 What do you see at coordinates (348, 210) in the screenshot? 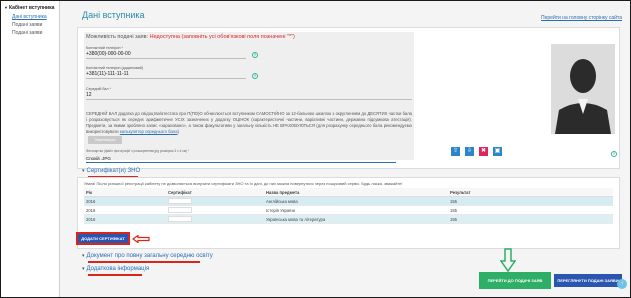
I see `table-row: 2016 Історія України 155` at bounding box center [348, 210].